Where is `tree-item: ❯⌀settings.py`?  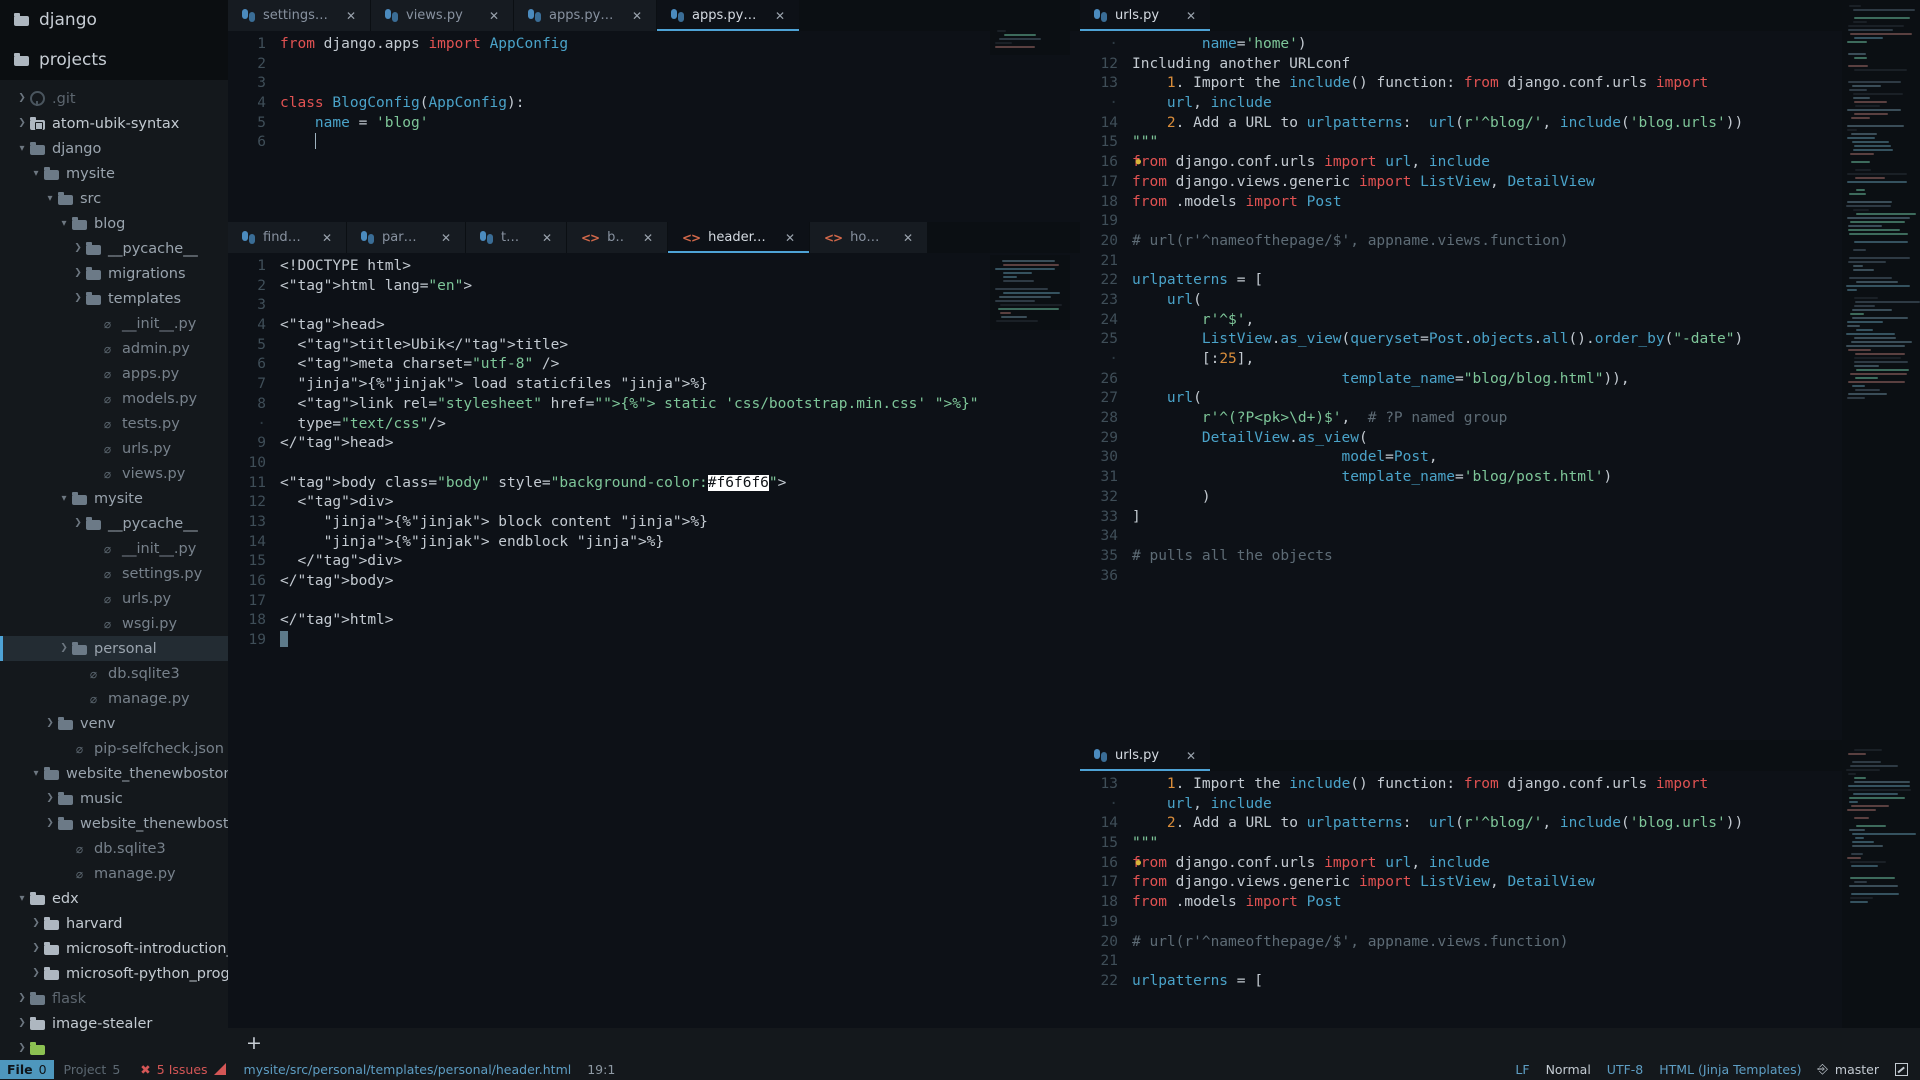 tree-item: ❯⌀settings.py is located at coordinates (114, 573).